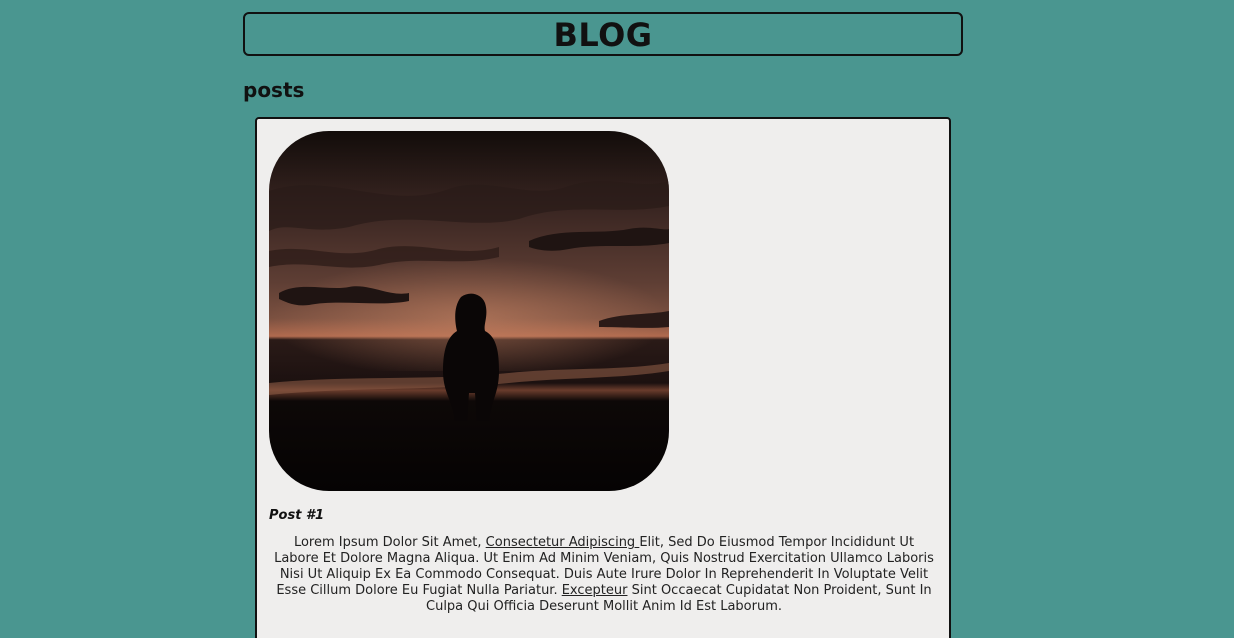  Describe the element at coordinates (595, 590) in the screenshot. I see `post-link-excepteur: Excepteur` at that location.